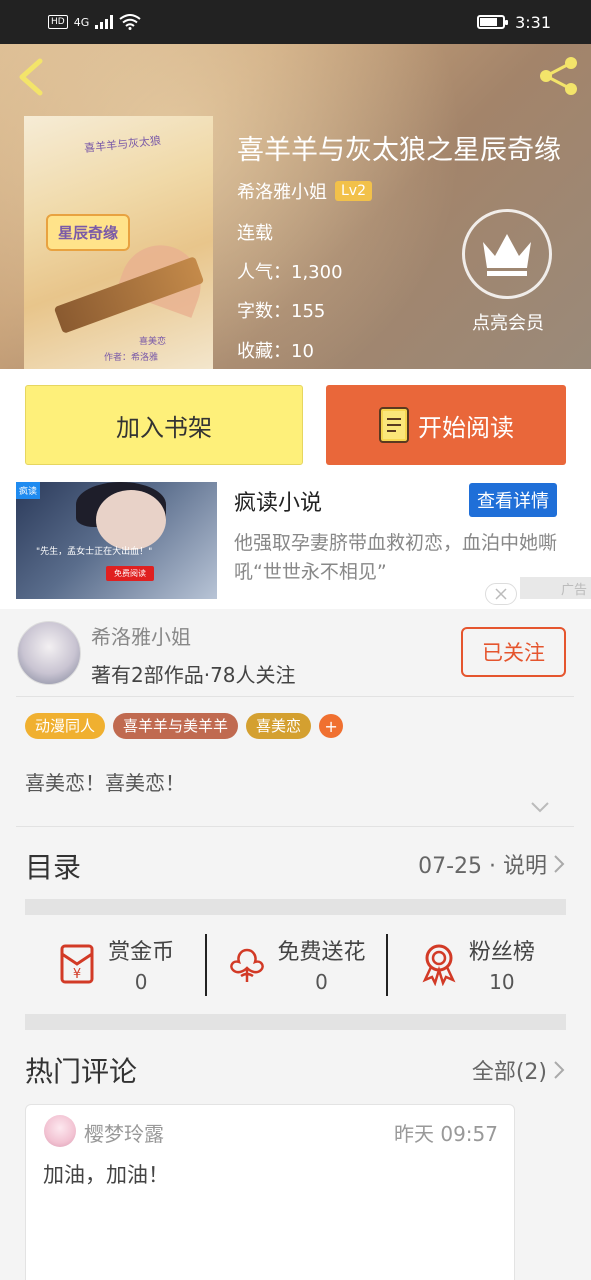  What do you see at coordinates (94, 22) in the screenshot?
I see `network-status: HD 4G` at bounding box center [94, 22].